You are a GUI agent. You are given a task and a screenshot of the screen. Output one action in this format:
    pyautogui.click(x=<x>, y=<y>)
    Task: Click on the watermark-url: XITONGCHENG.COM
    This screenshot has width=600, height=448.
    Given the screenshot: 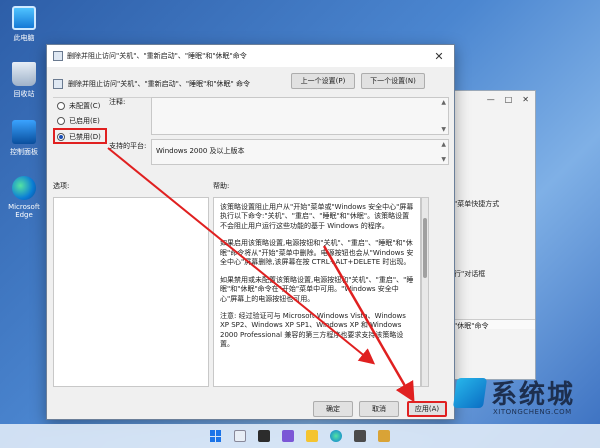 What is the action you would take?
    pyautogui.click(x=532, y=412)
    